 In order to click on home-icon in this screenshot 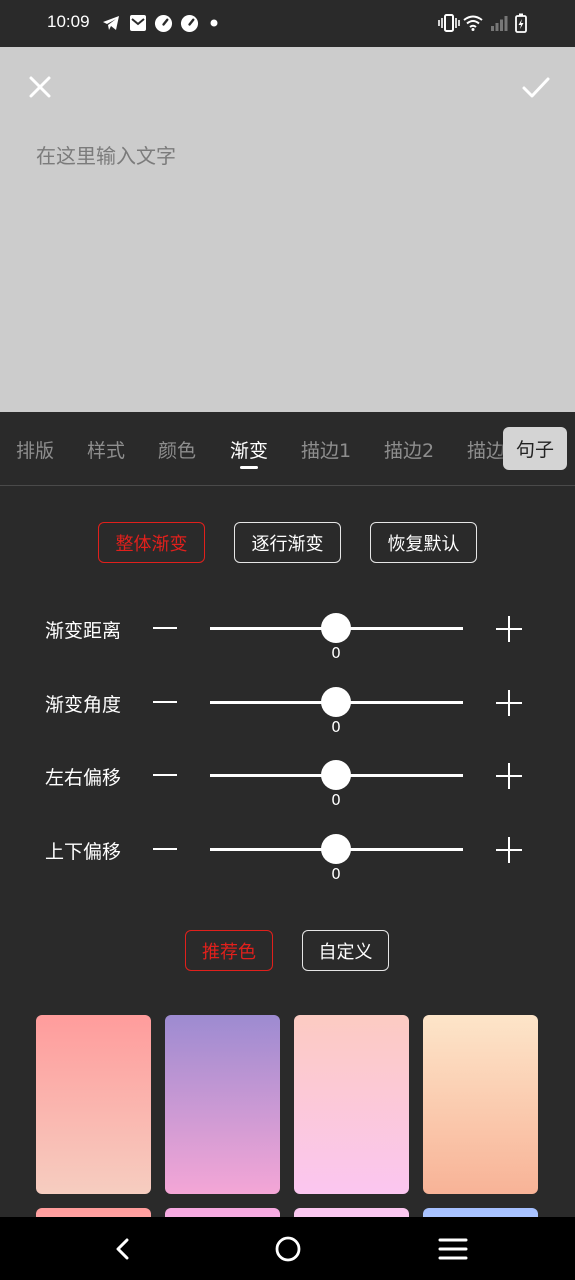, I will do `click(288, 1249)`.